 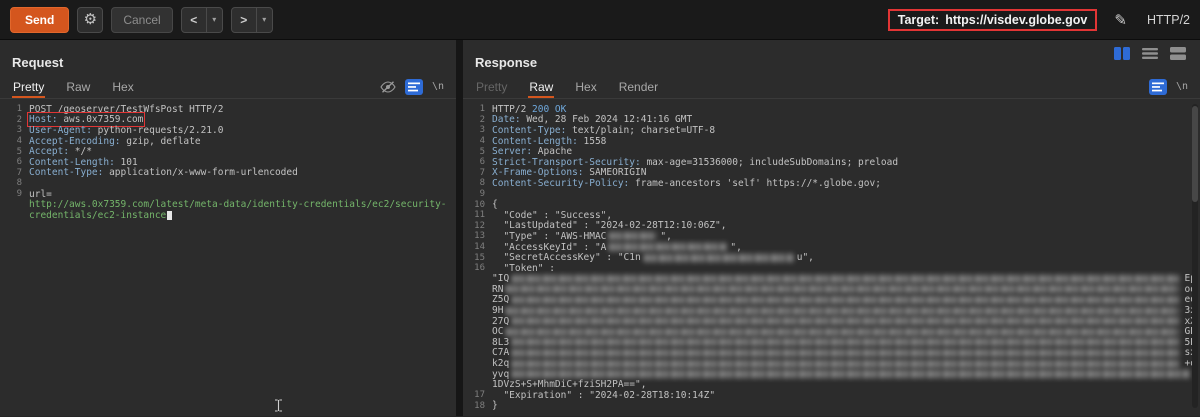 I want to click on code-text: "Token" :, so click(x=523, y=268).